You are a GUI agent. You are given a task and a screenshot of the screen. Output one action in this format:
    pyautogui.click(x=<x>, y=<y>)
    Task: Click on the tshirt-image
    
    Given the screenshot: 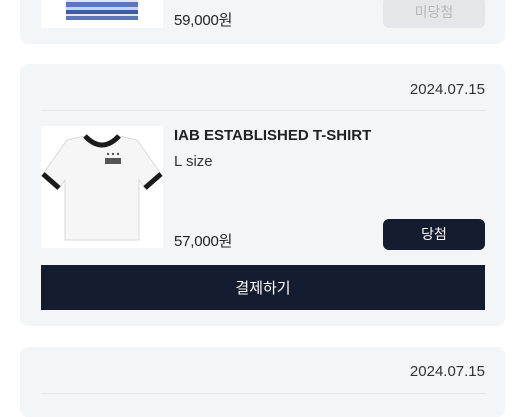 What is the action you would take?
    pyautogui.click(x=102, y=187)
    